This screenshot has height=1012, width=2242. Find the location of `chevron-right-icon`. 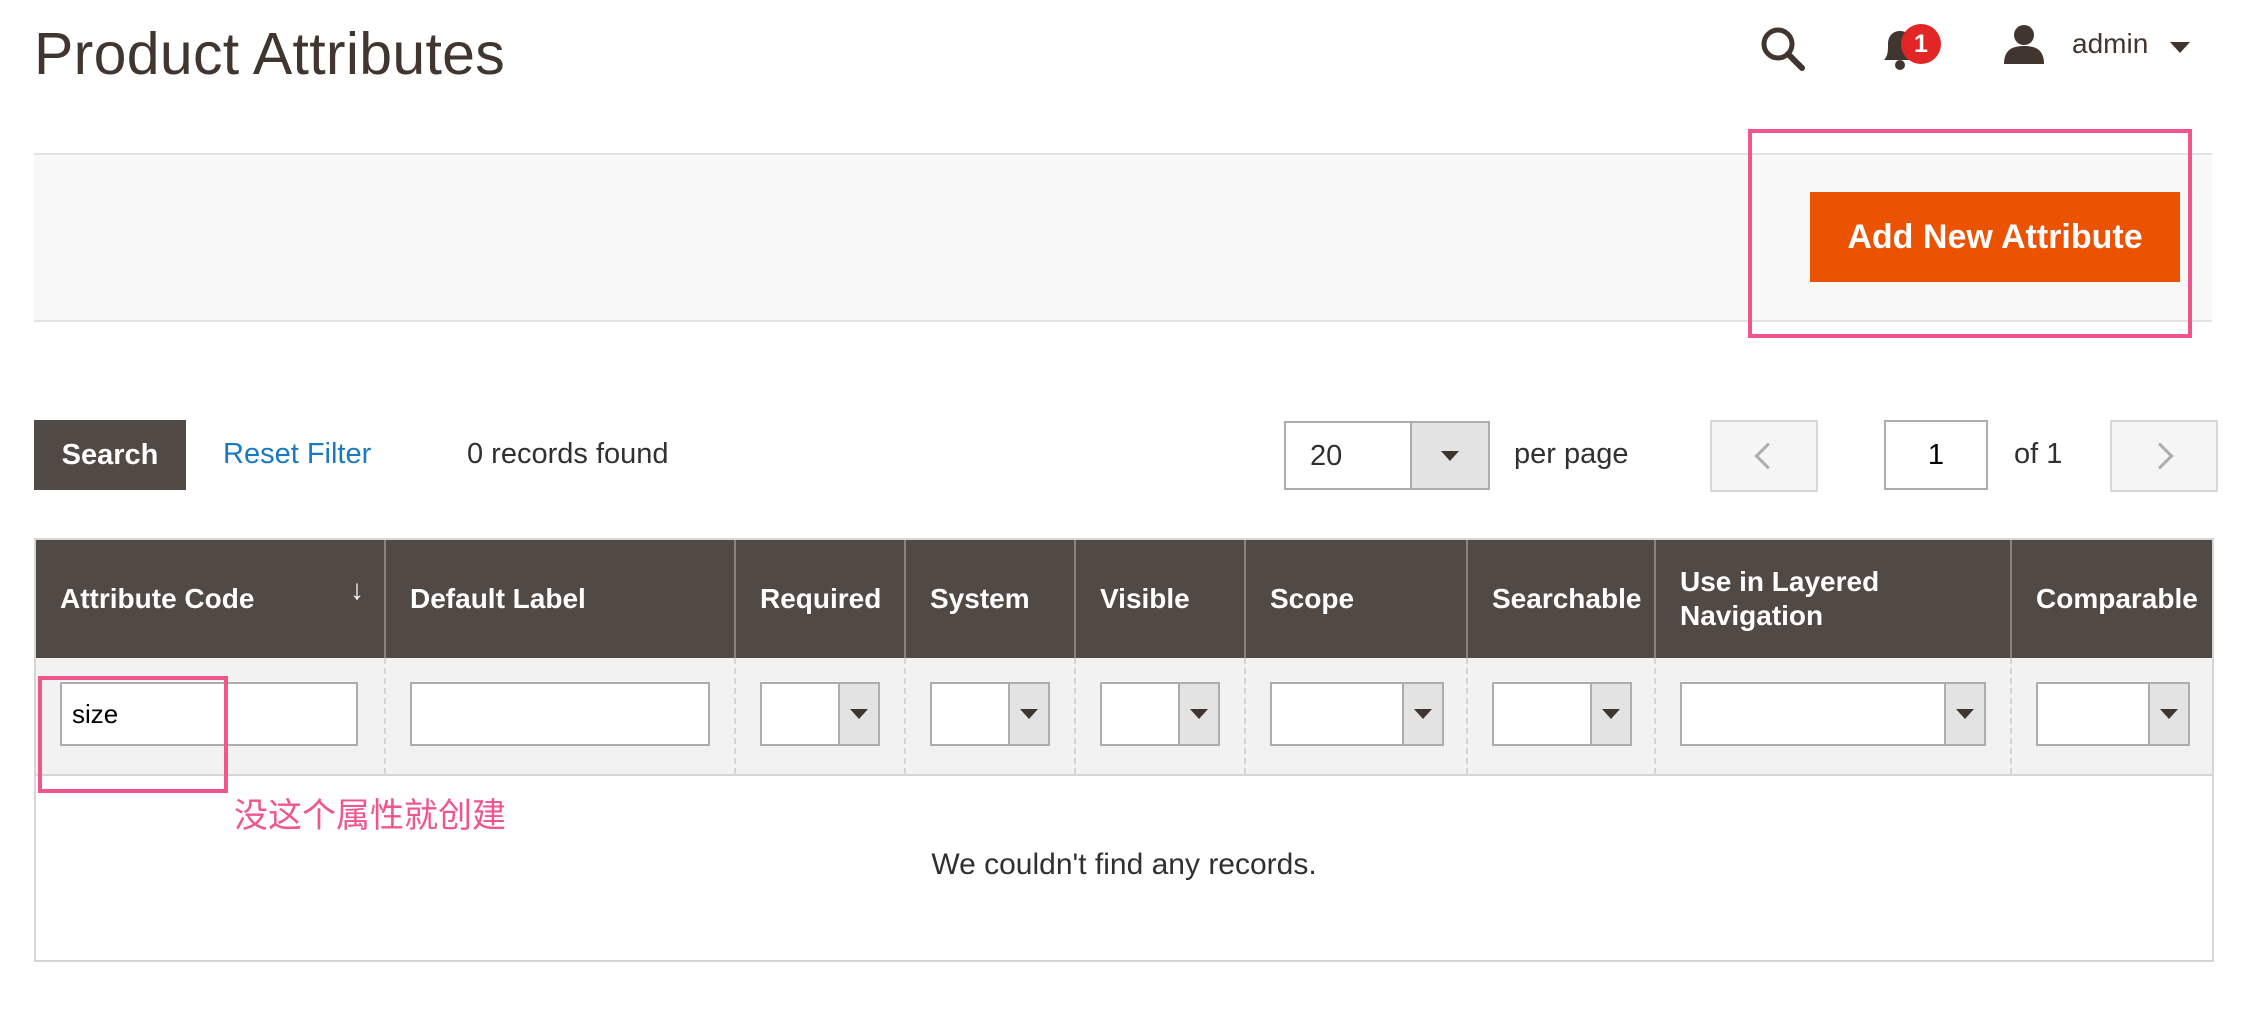

chevron-right-icon is located at coordinates (2160, 456).